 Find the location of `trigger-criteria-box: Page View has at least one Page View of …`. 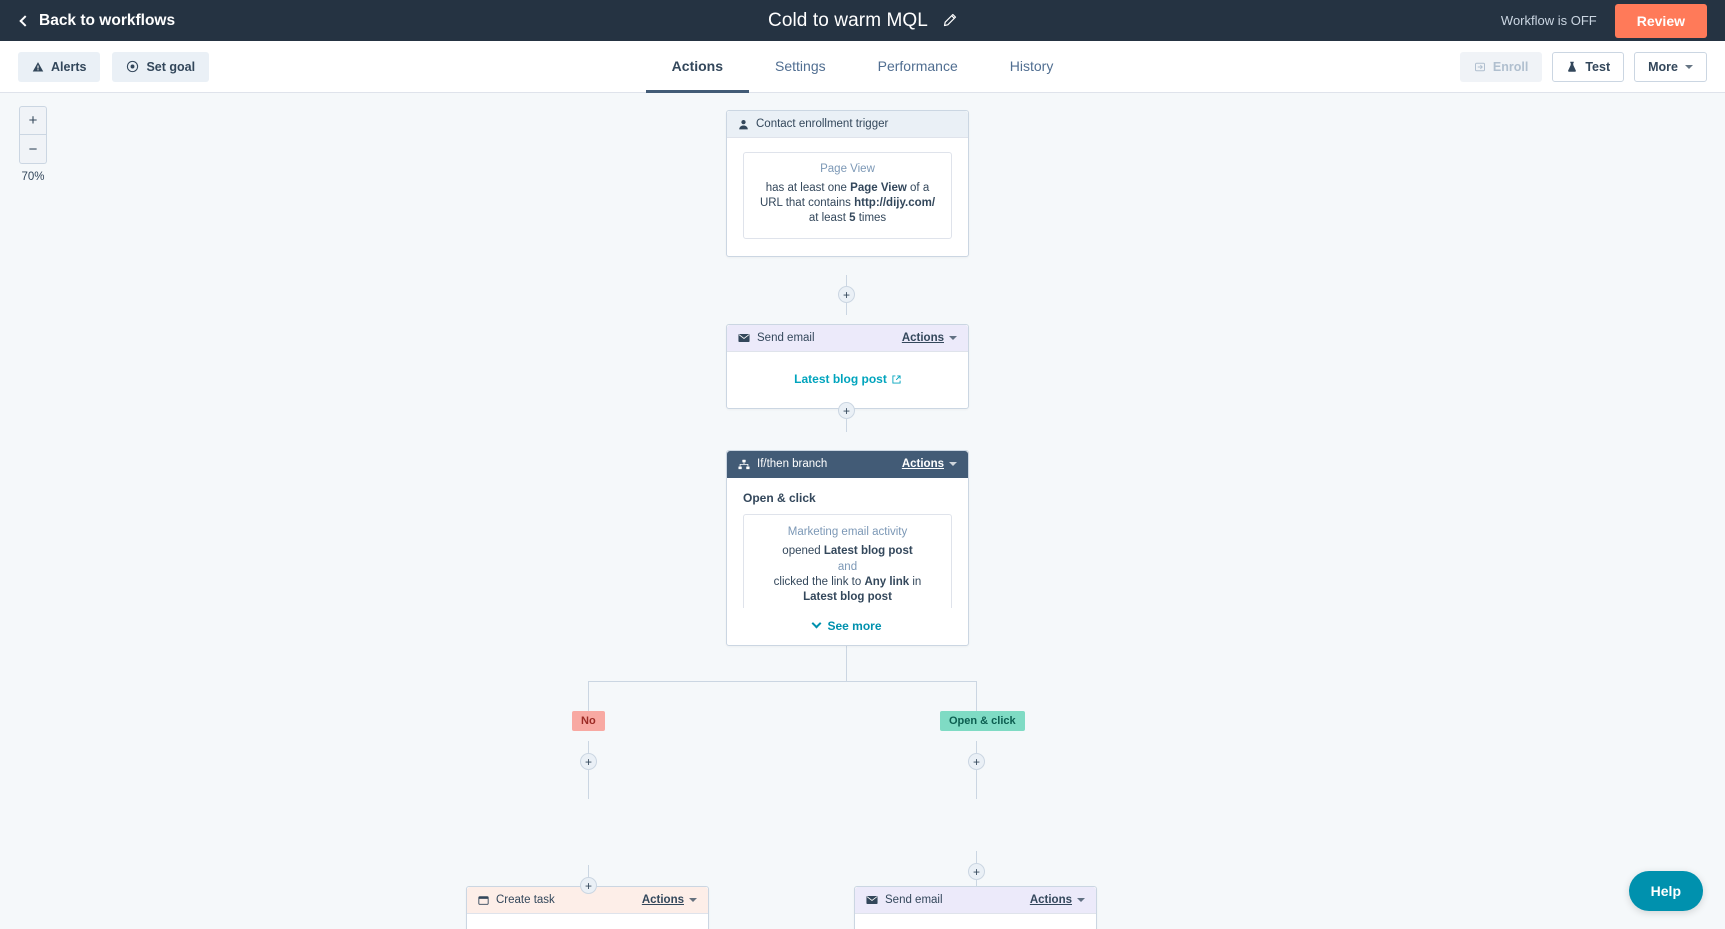

trigger-criteria-box: Page View has at least one Page View of … is located at coordinates (847, 195).